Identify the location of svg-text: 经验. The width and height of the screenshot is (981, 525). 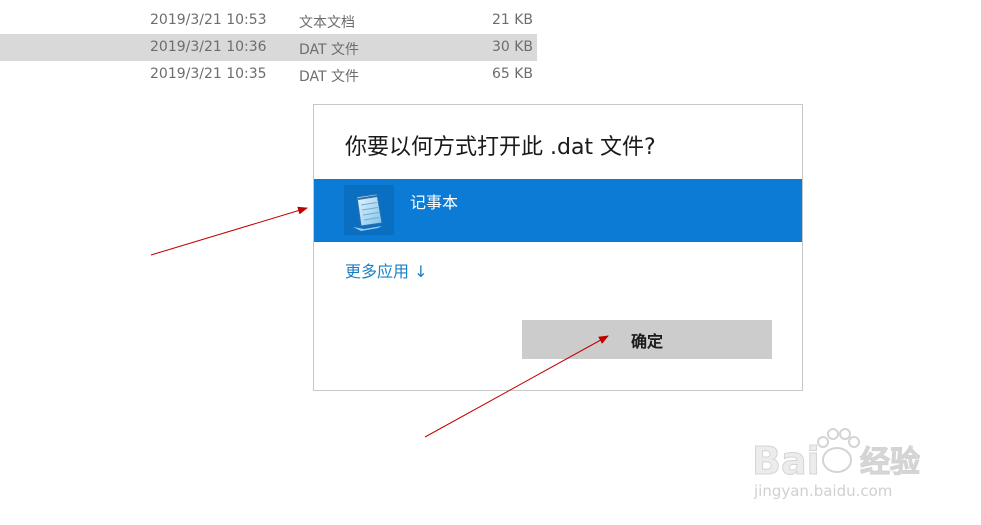
(890, 462).